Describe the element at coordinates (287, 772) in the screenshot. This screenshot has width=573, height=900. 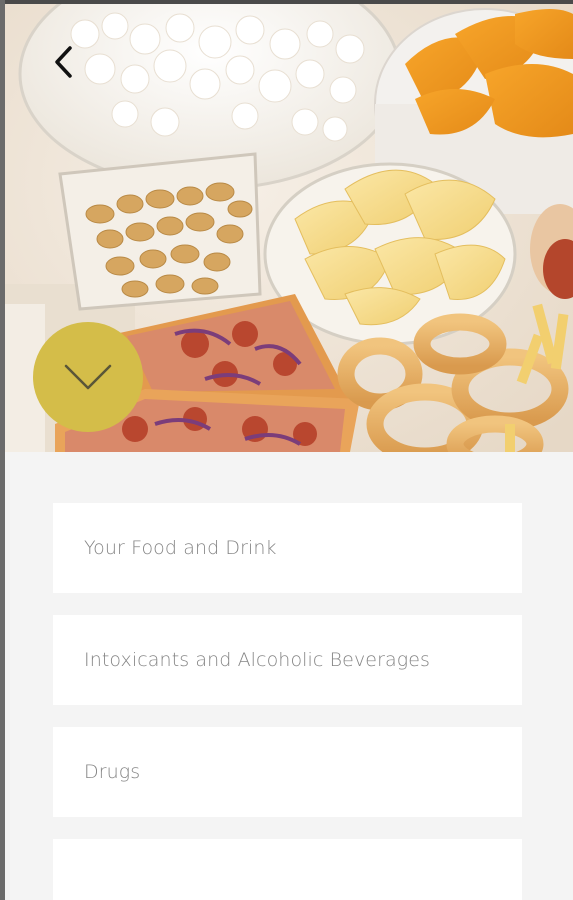
I see `menu-item-drugs: Drugs` at that location.